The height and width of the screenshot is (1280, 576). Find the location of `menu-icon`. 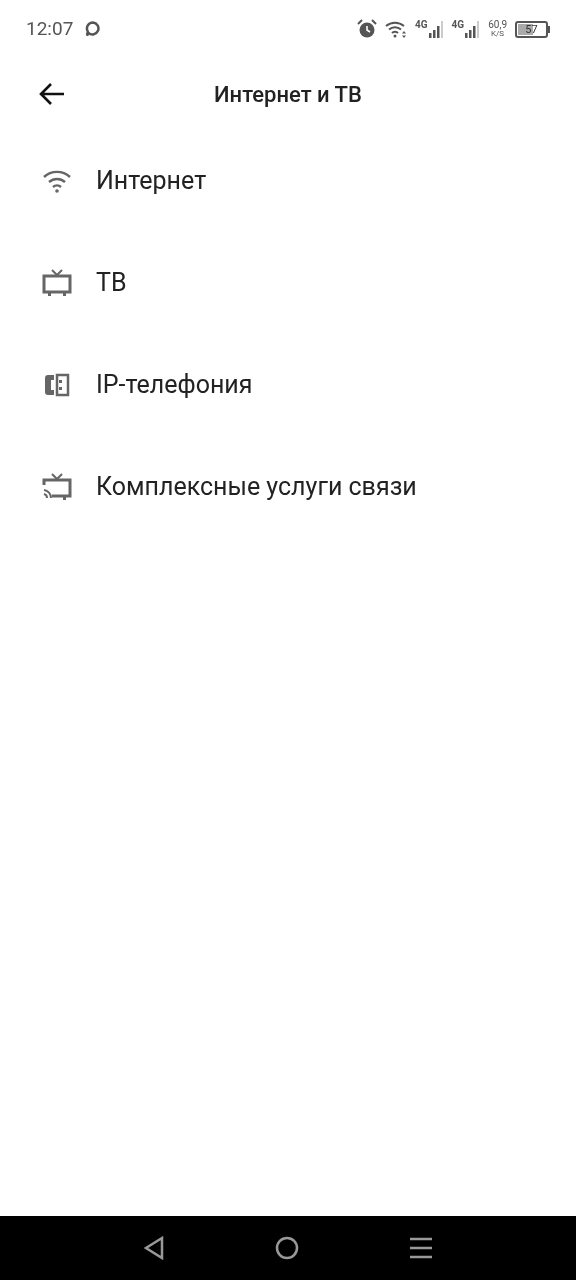

menu-icon is located at coordinates (421, 1248).